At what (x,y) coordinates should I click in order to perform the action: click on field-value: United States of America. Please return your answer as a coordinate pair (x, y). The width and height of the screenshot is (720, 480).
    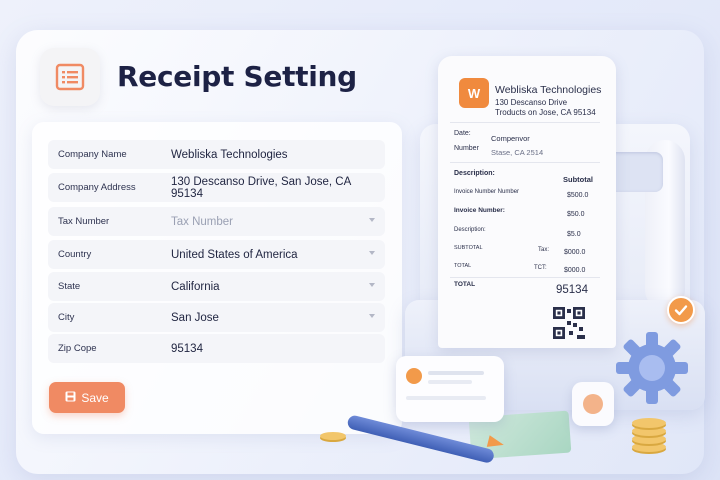
    Looking at the image, I should click on (234, 255).